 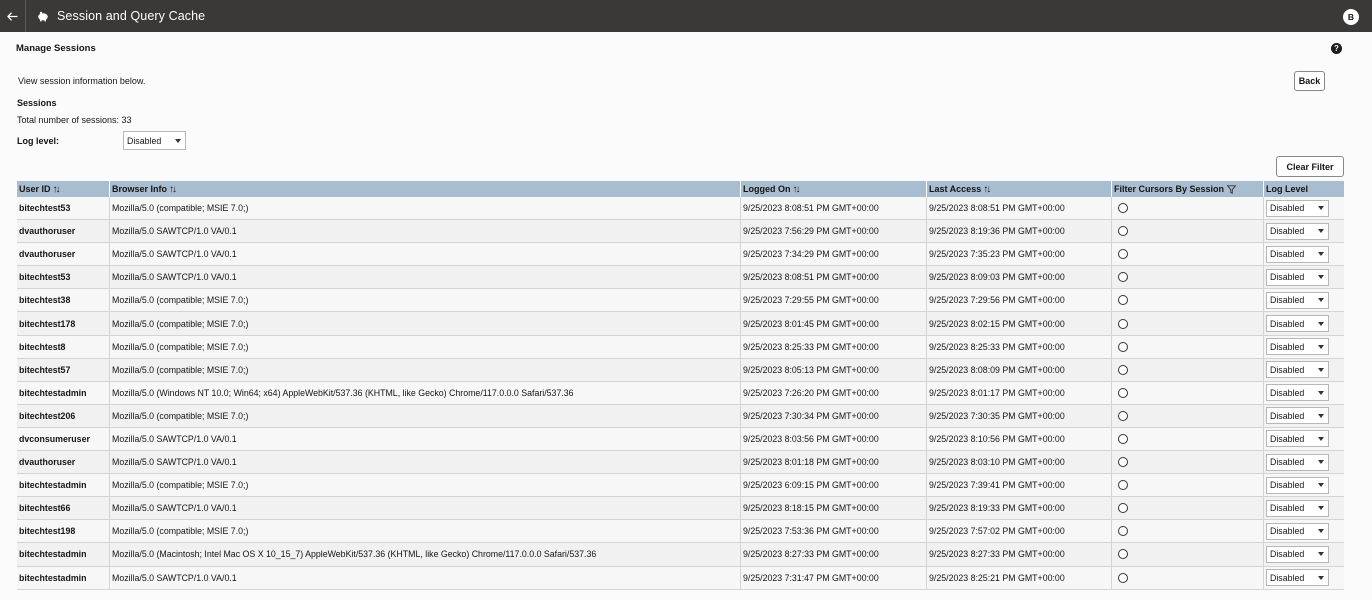 What do you see at coordinates (13, 16) in the screenshot?
I see `back-arrow-icon` at bounding box center [13, 16].